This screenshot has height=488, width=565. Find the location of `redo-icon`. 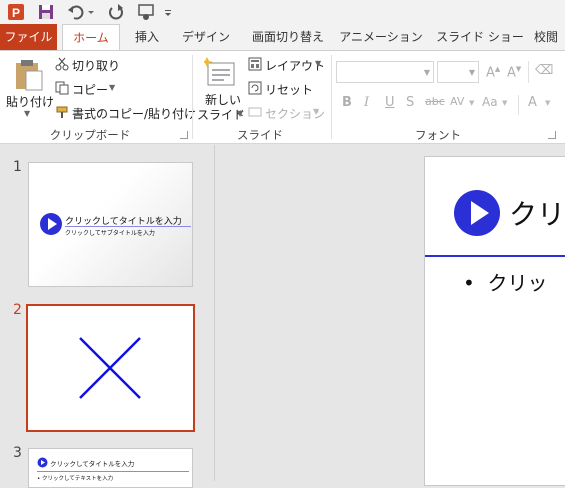

redo-icon is located at coordinates (116, 12).